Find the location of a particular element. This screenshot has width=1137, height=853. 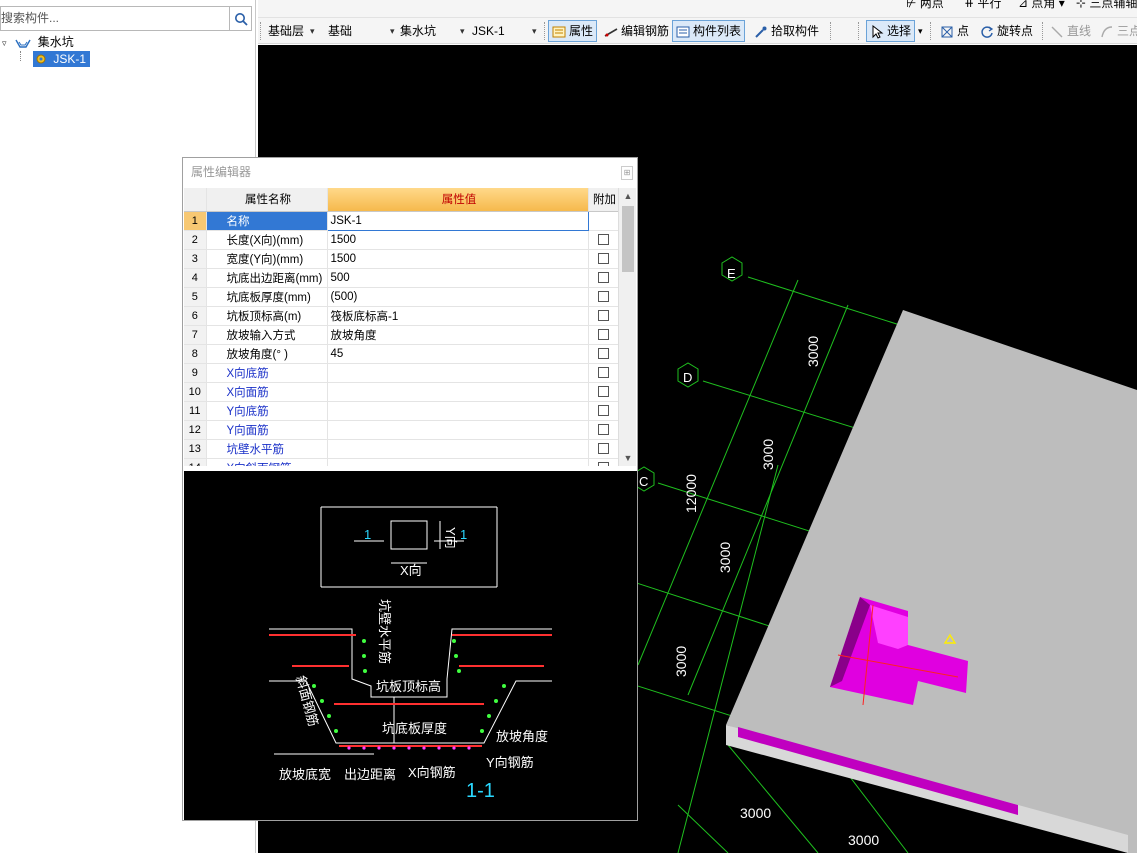

table-row: 13 坑壁水平筋 is located at coordinates (401, 449).